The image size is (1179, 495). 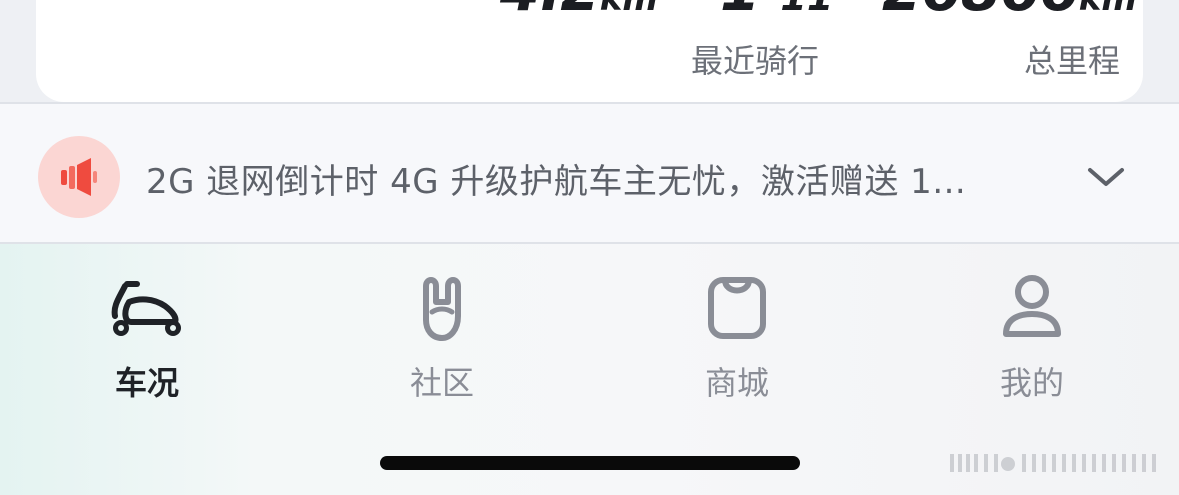 What do you see at coordinates (146, 308) in the screenshot?
I see `scooter-icon` at bounding box center [146, 308].